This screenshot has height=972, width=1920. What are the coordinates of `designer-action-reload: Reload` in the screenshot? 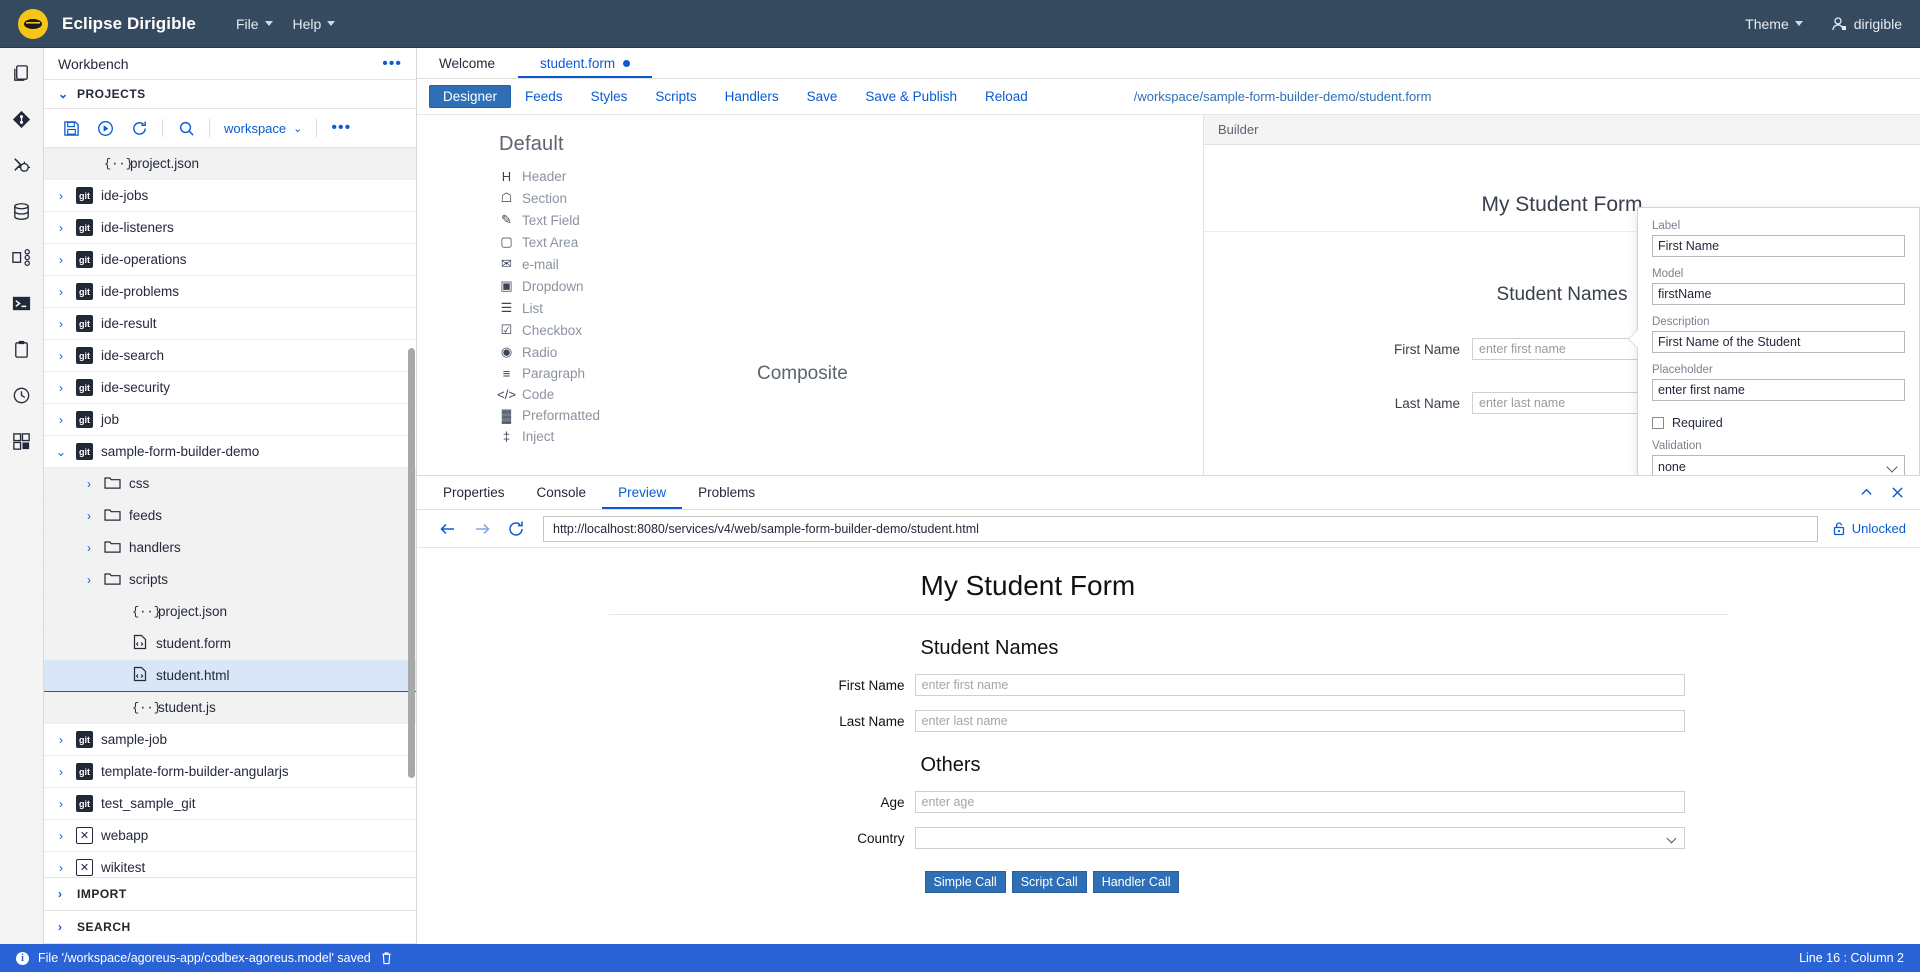 It's located at (1006, 96).